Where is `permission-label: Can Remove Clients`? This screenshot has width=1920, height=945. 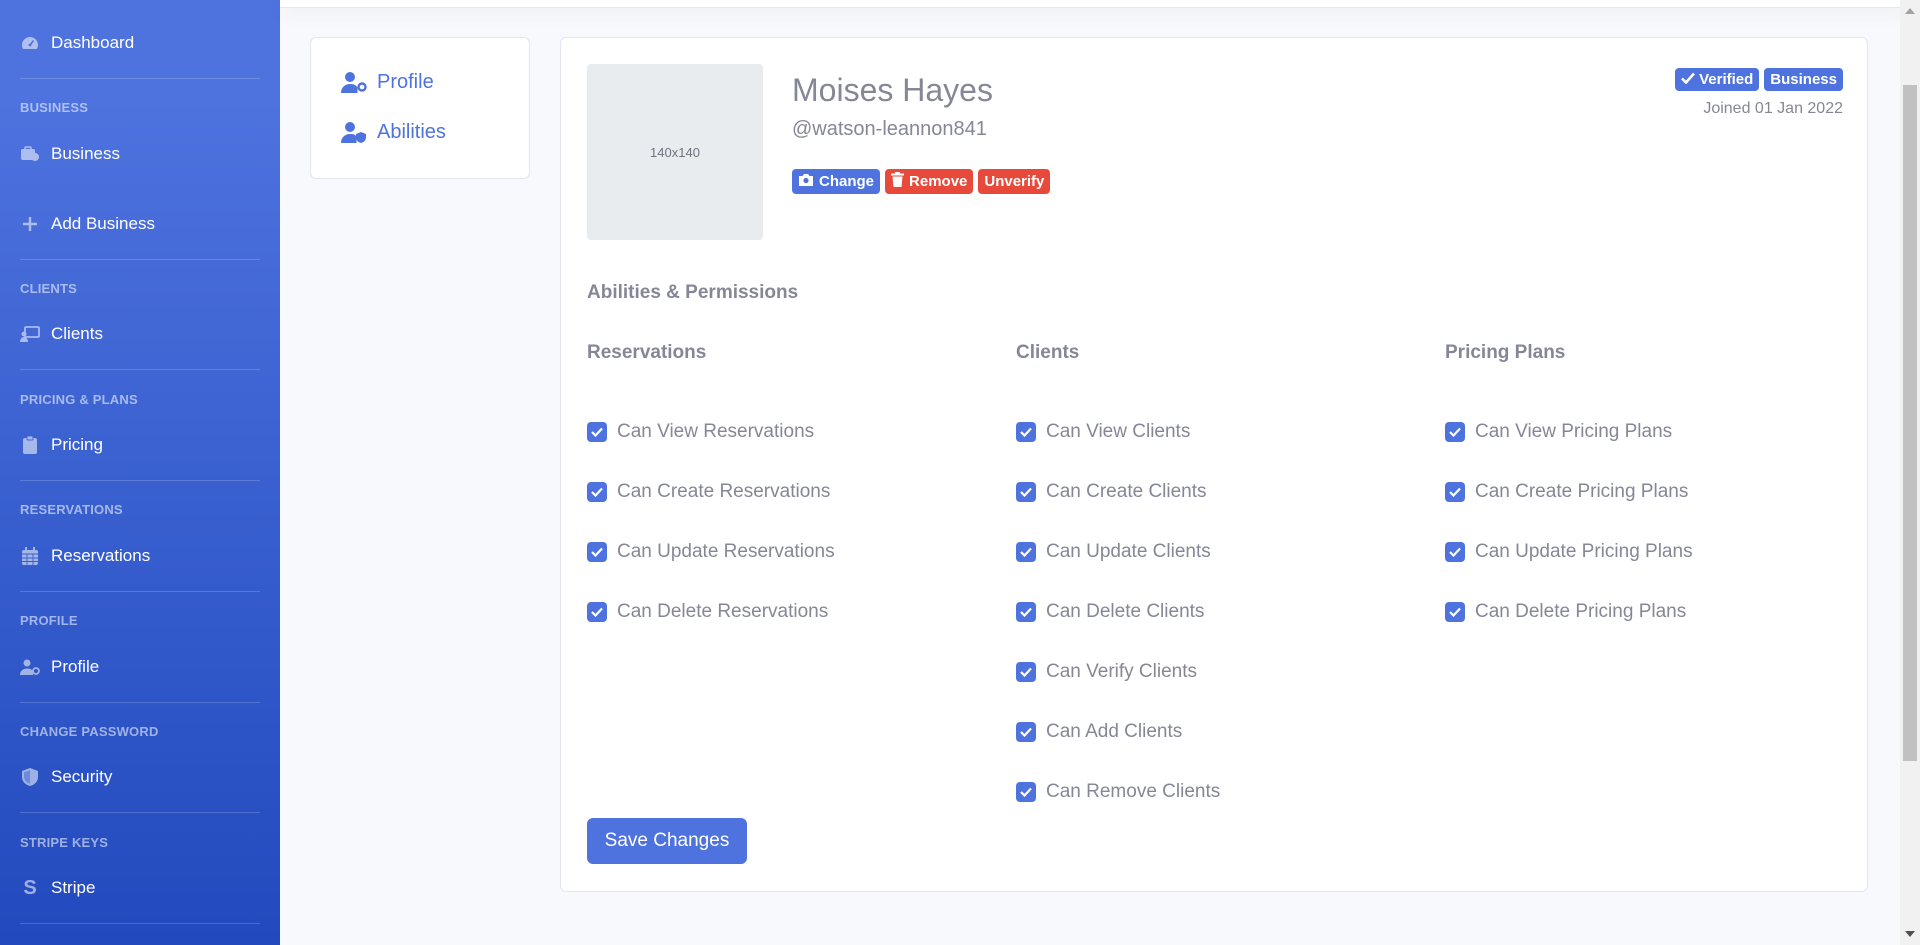
permission-label: Can Remove Clients is located at coordinates (1133, 791).